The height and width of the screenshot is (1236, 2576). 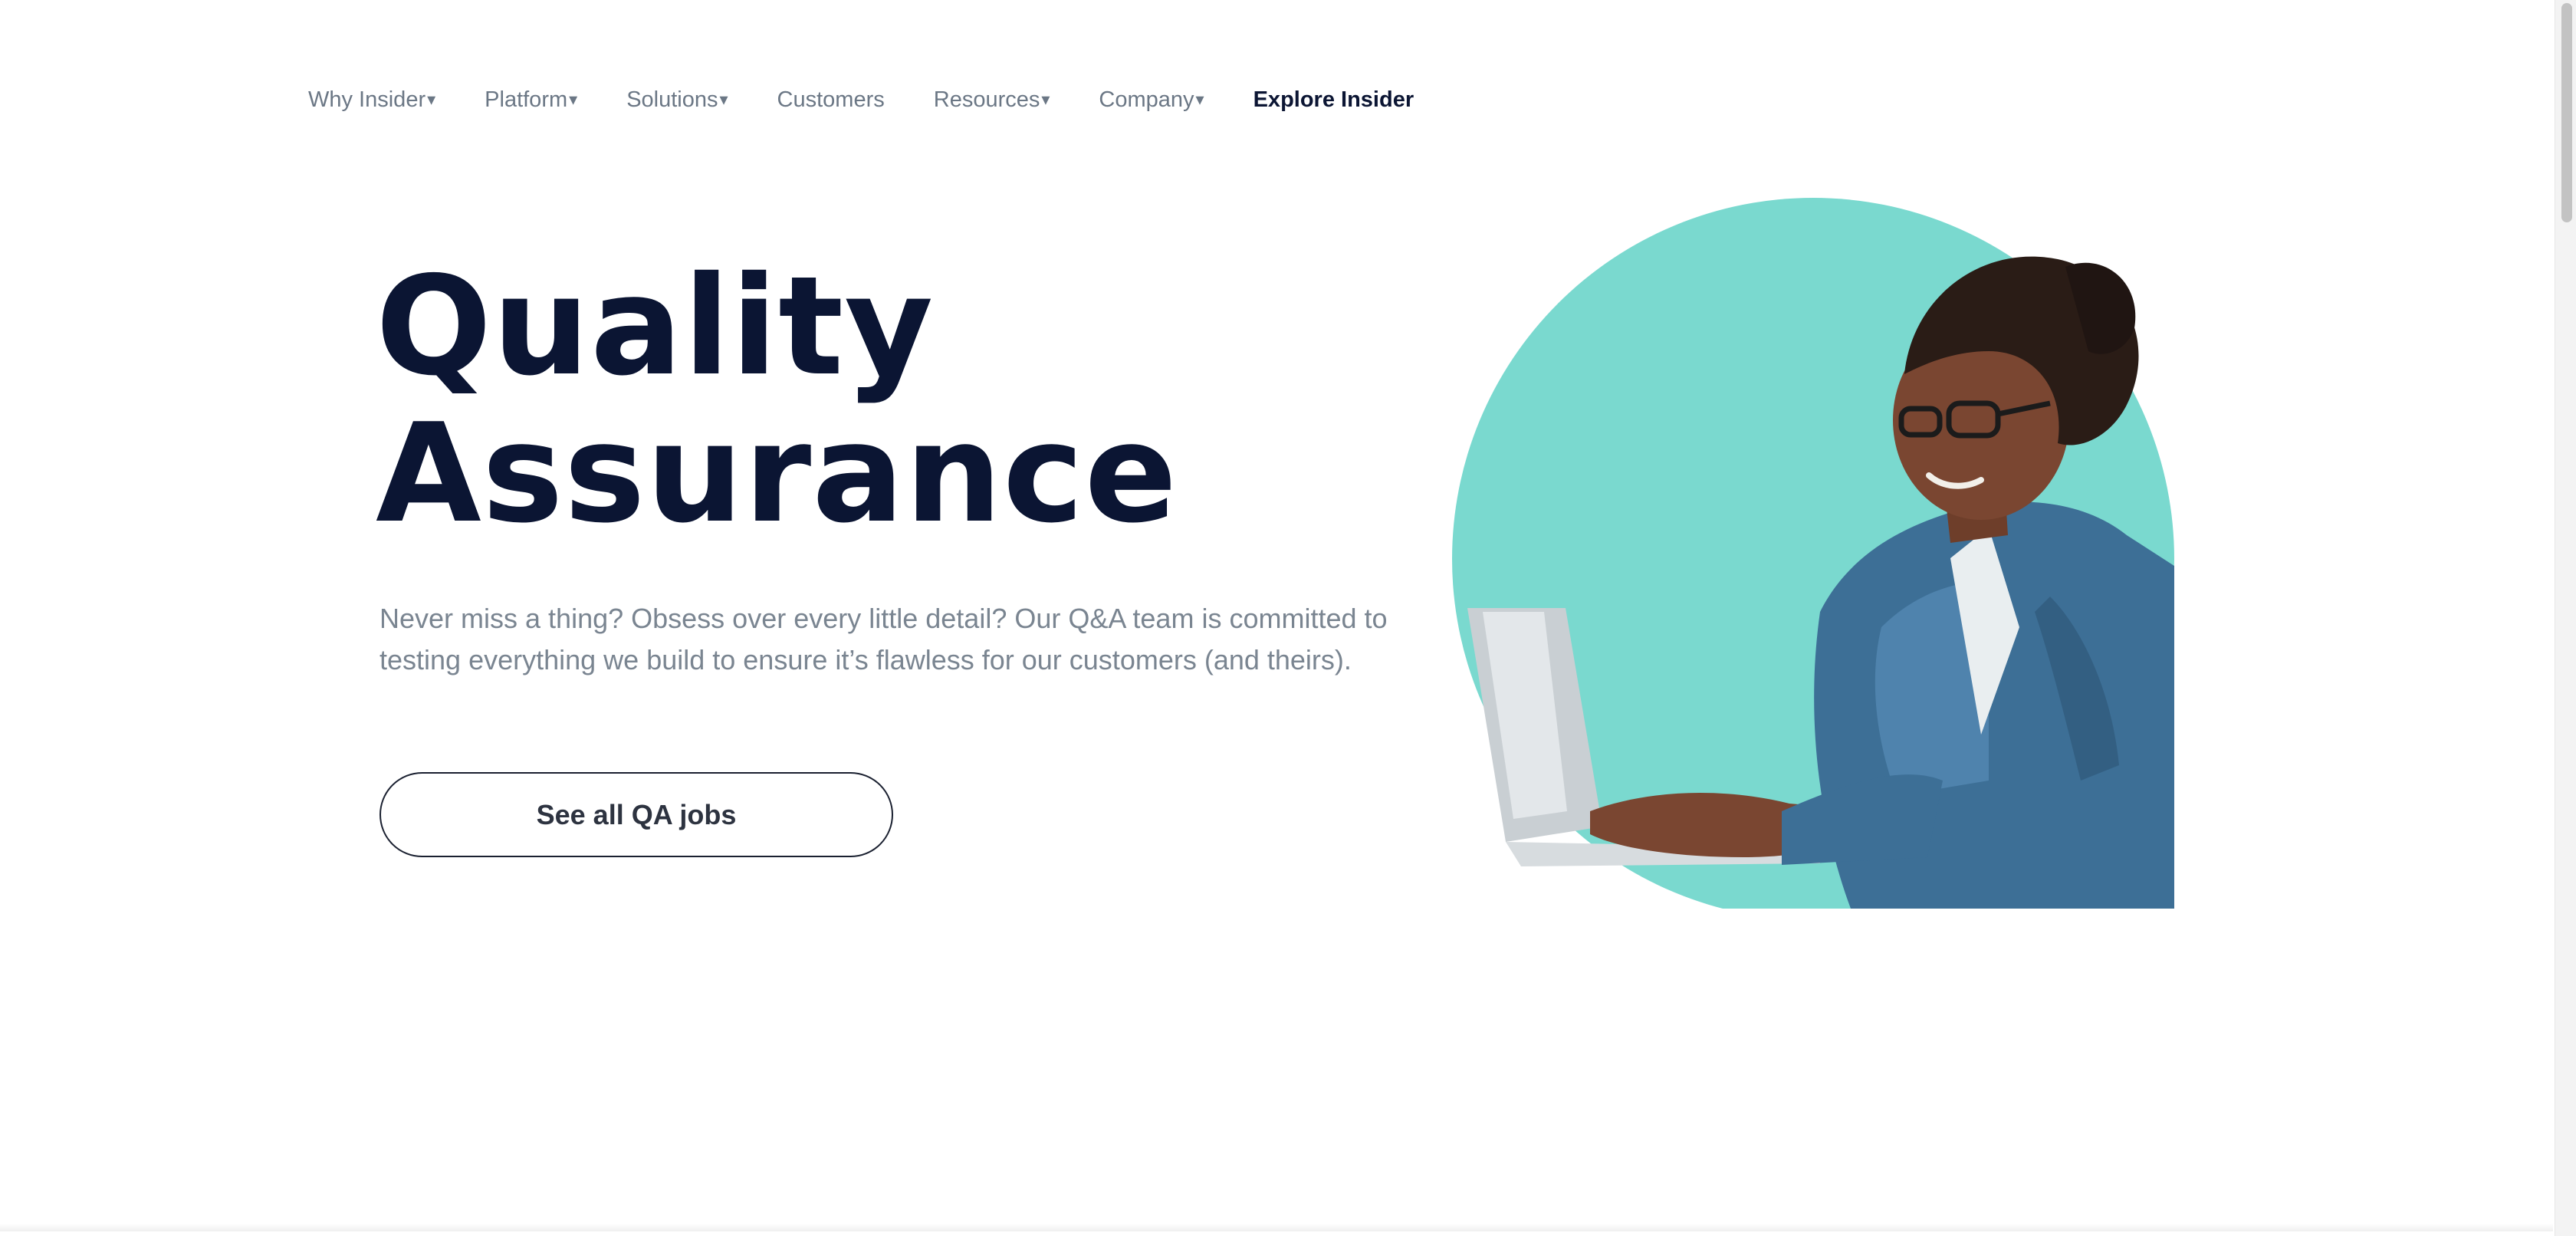 What do you see at coordinates (2565, 618) in the screenshot?
I see `page-scrollbar` at bounding box center [2565, 618].